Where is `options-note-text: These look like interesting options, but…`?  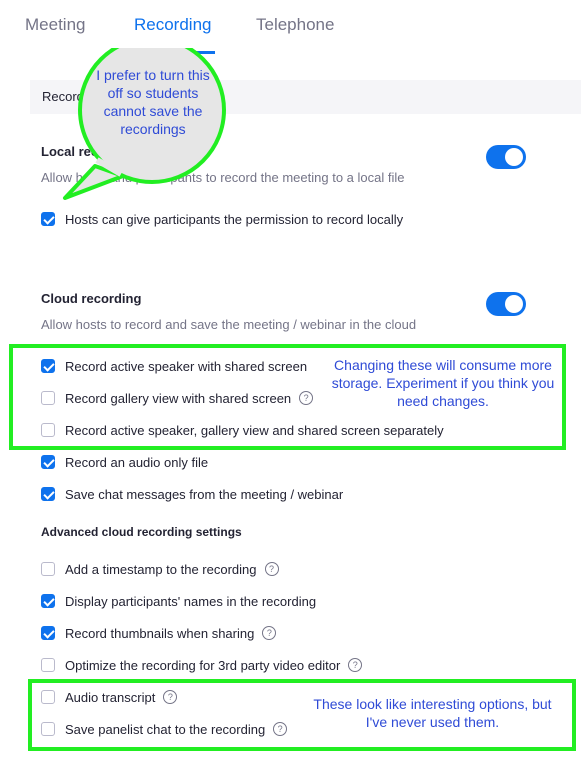 options-note-text: These look like interesting options, but… is located at coordinates (432, 713).